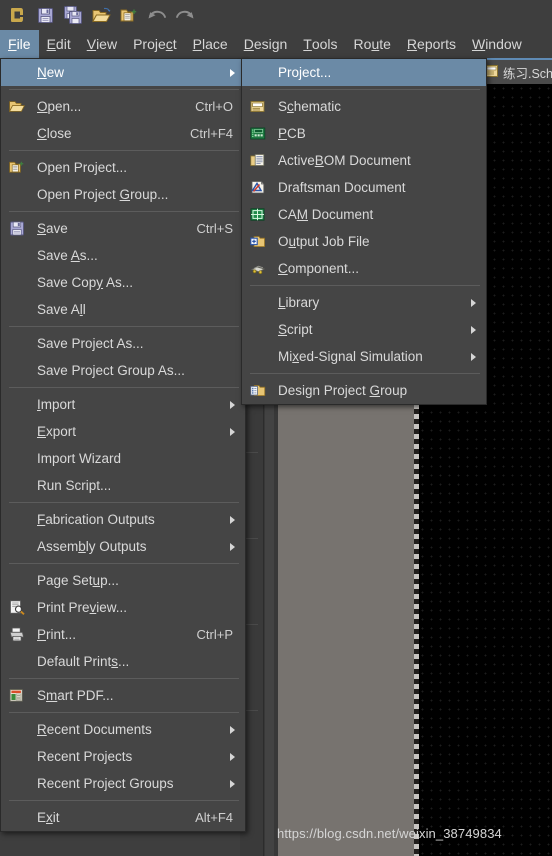 The height and width of the screenshot is (856, 552). What do you see at coordinates (123, 404) in the screenshot?
I see `menu-item-import: Import` at bounding box center [123, 404].